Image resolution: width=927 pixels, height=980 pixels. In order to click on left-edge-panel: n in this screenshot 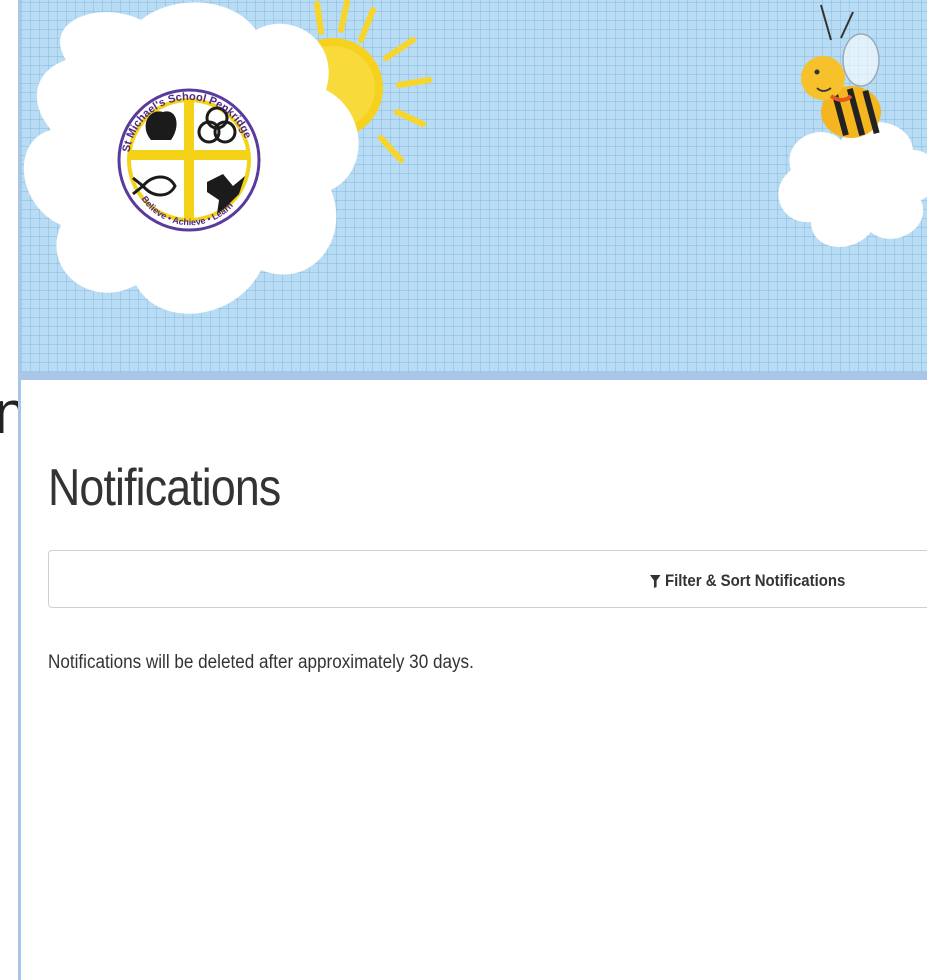, I will do `click(13, 490)`.